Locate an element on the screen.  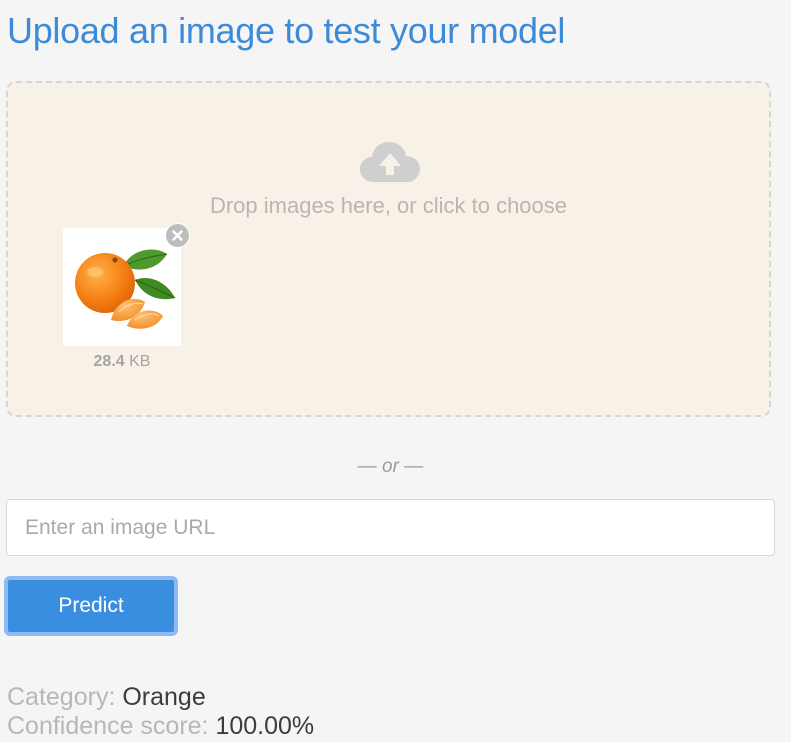
category-value: Orange is located at coordinates (164, 697).